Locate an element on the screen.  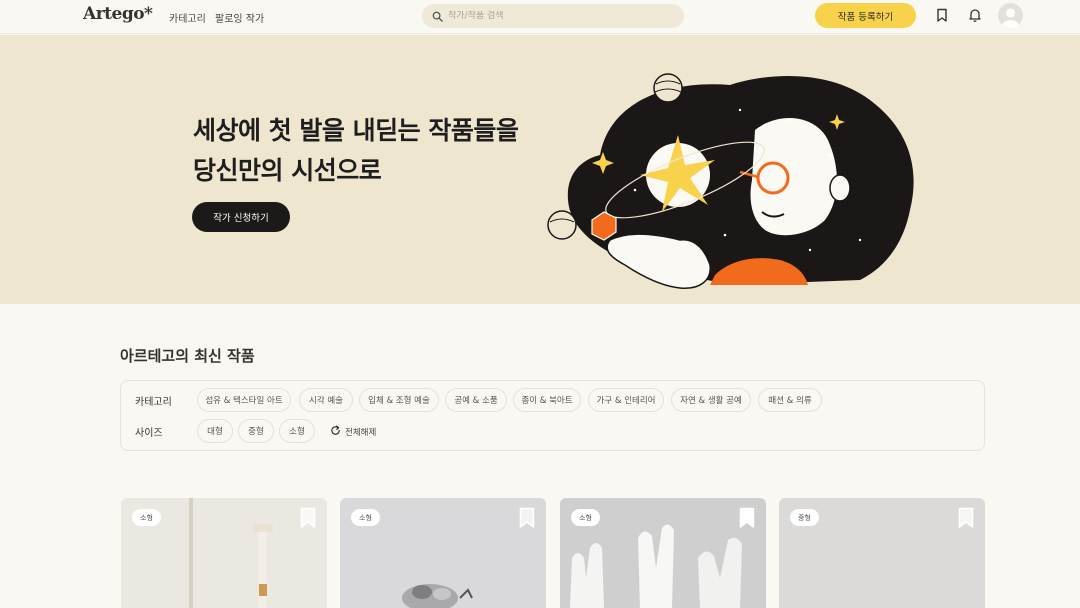
hero-illustration is located at coordinates (730, 181).